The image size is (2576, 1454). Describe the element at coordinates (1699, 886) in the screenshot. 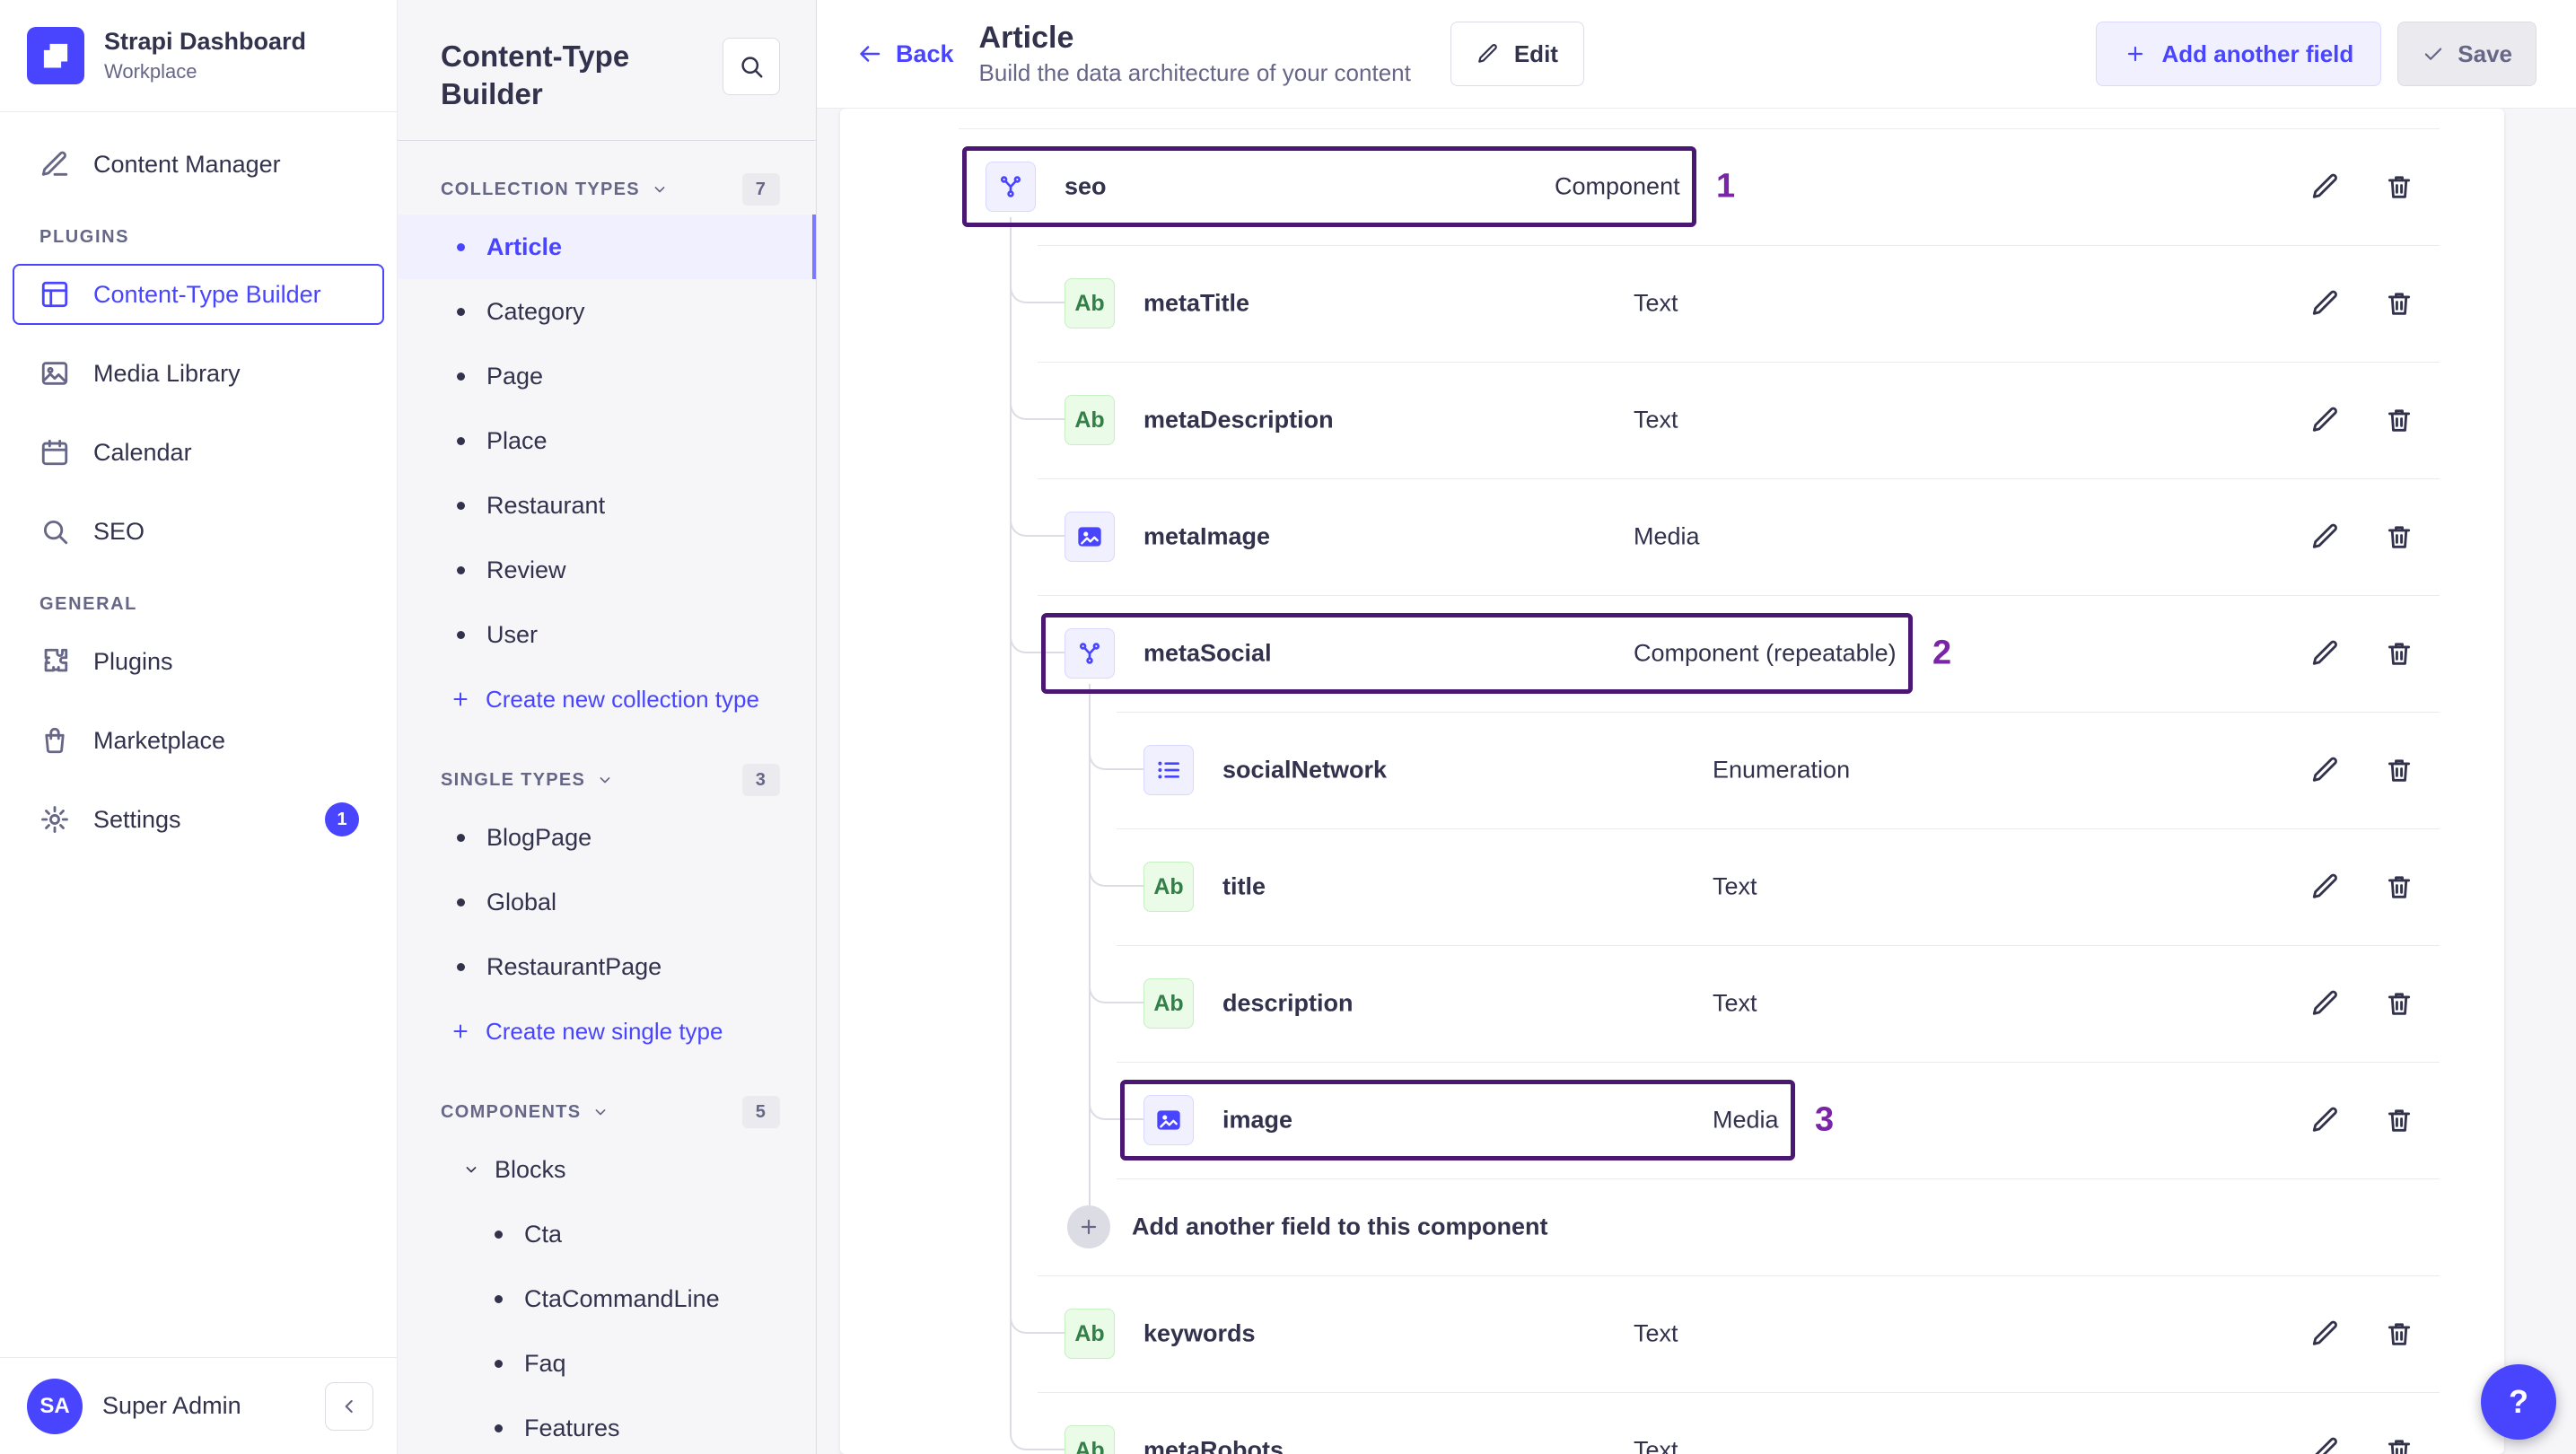

I see `field-row-title: Ab title Text` at that location.